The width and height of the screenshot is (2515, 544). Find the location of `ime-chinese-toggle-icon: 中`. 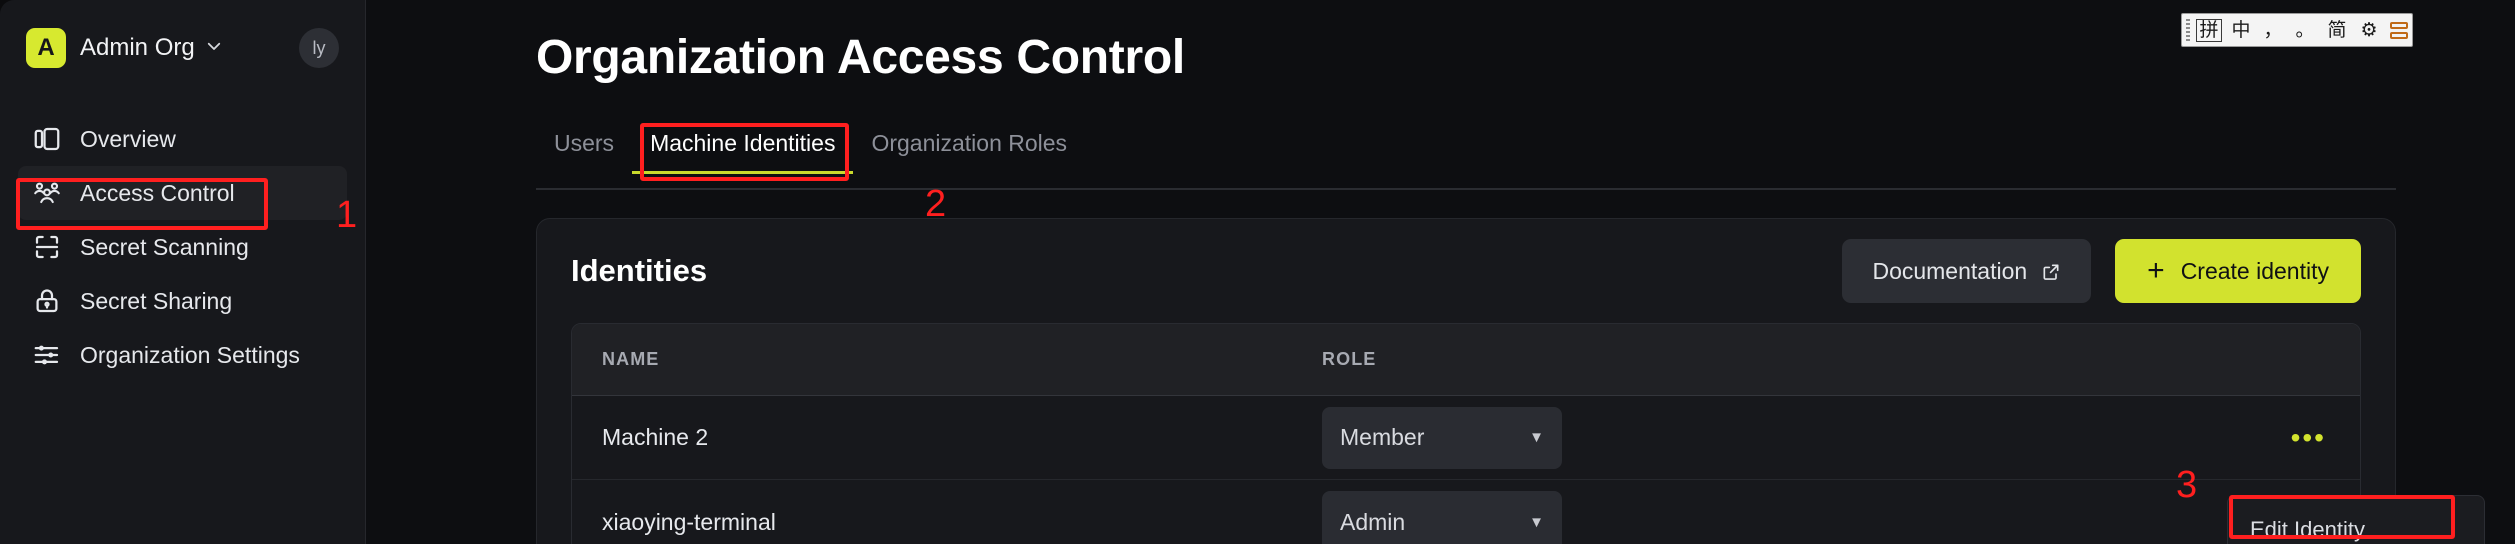

ime-chinese-toggle-icon: 中 is located at coordinates (2241, 30).